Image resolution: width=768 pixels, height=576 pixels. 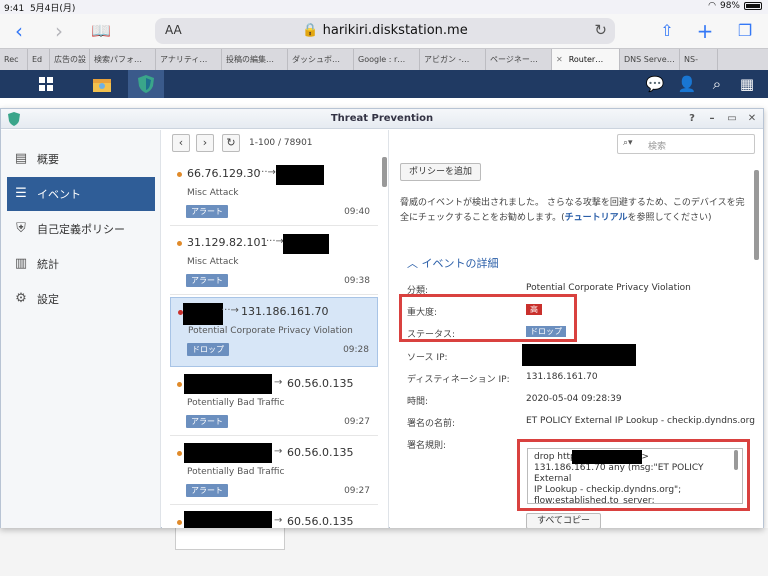 What do you see at coordinates (357, 422) in the screenshot?
I see `event-time: 09:27` at bounding box center [357, 422].